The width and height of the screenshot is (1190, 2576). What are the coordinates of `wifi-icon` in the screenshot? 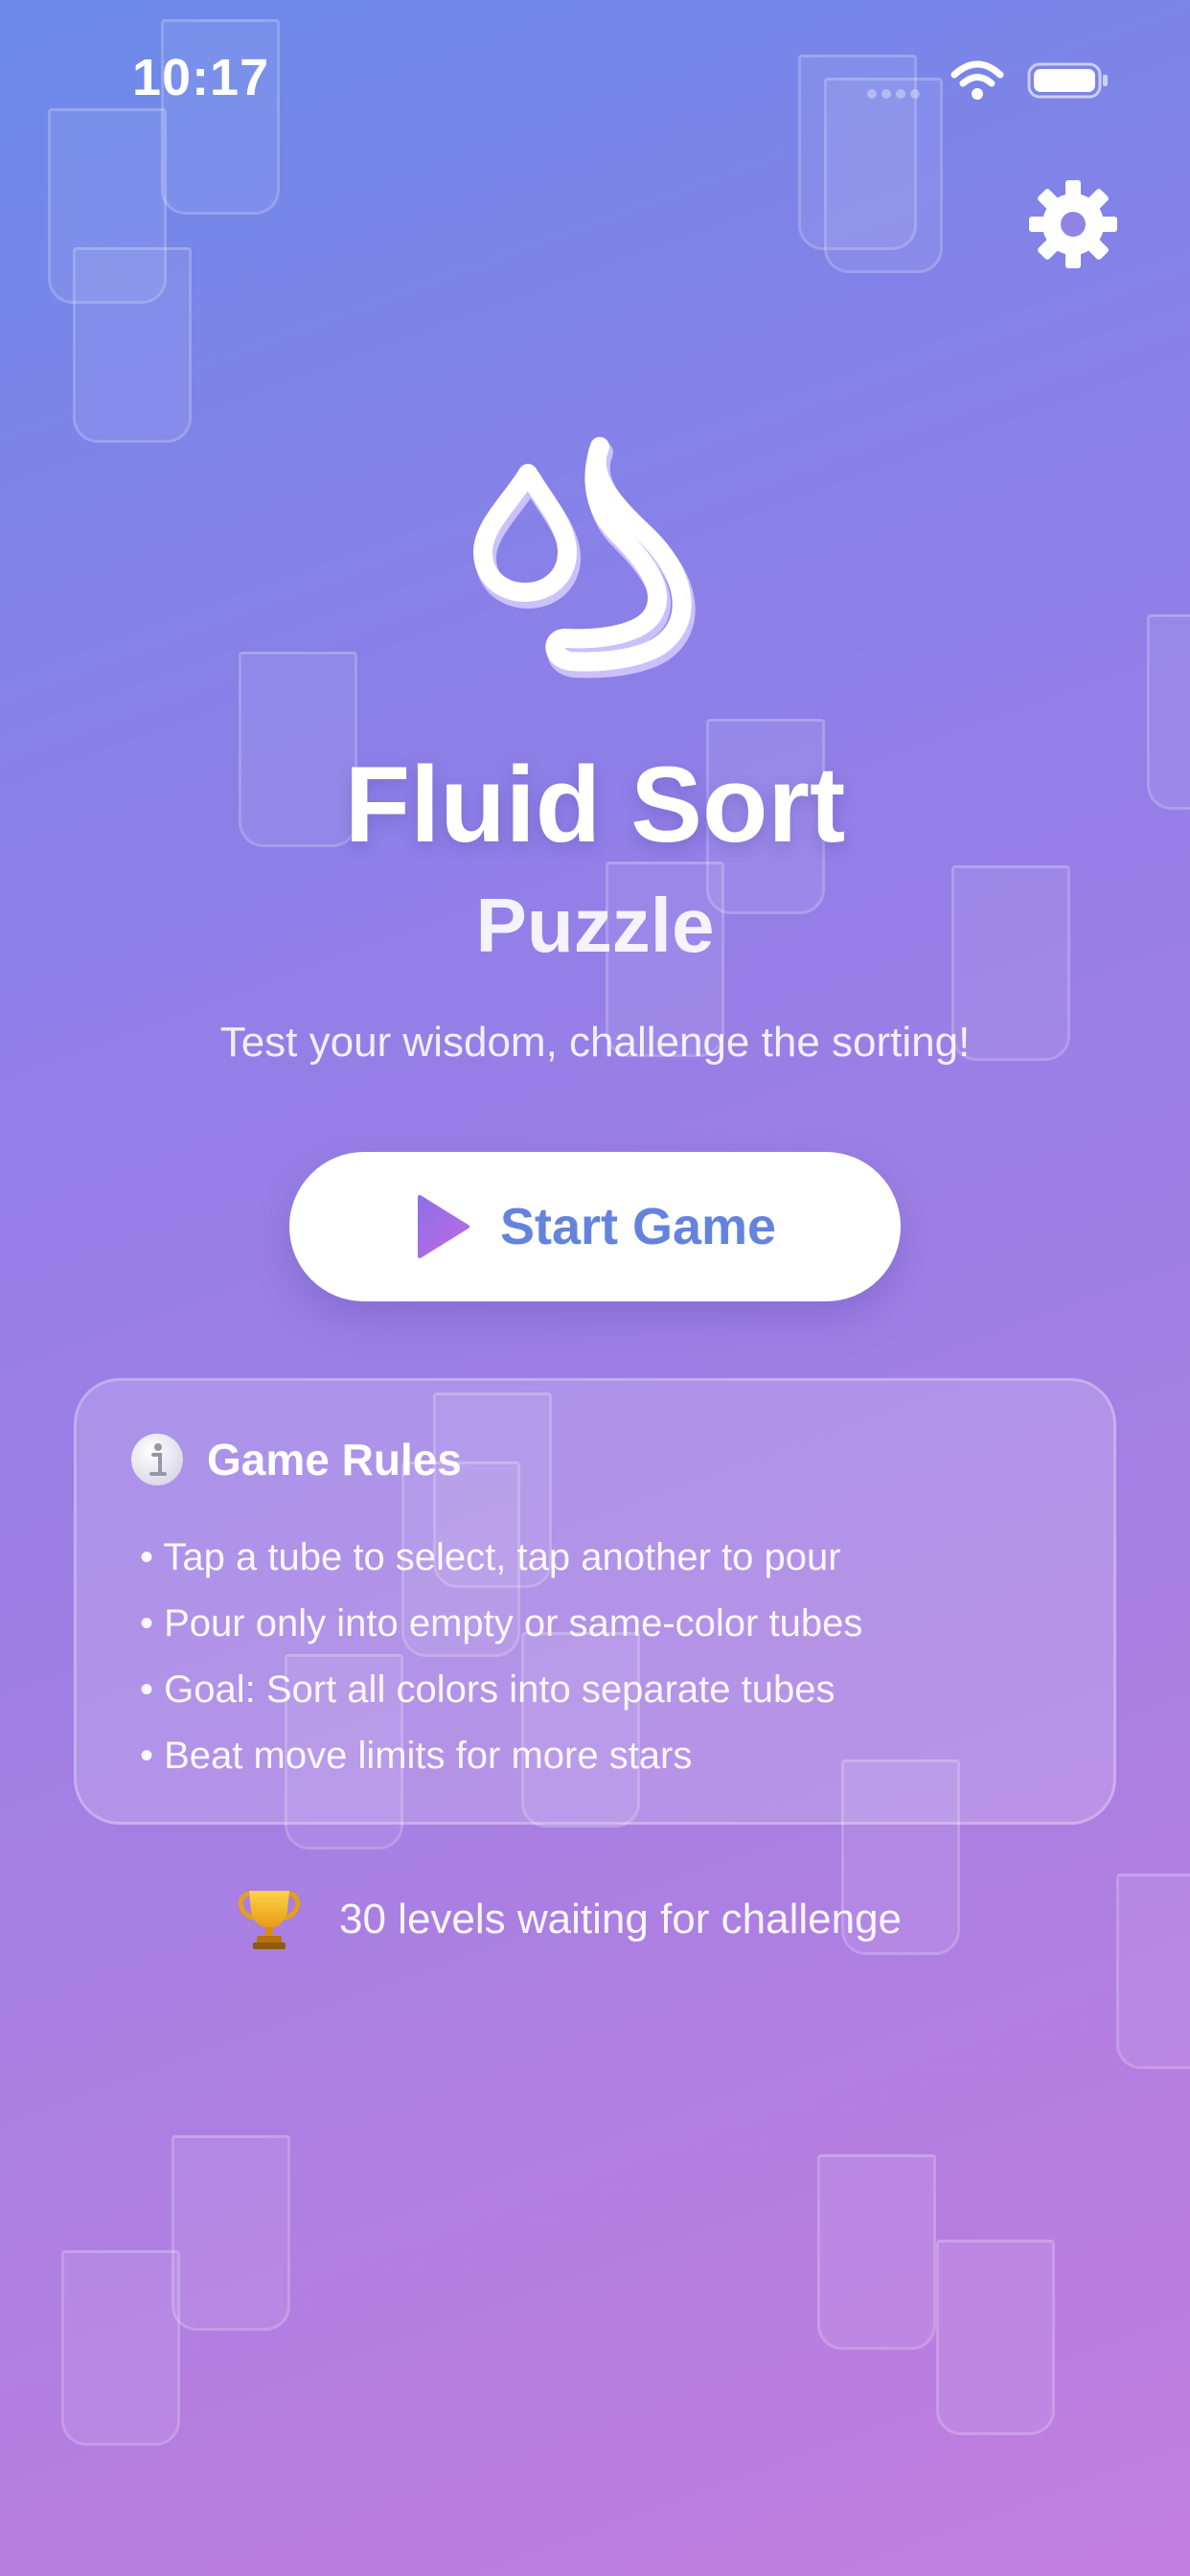 It's located at (977, 80).